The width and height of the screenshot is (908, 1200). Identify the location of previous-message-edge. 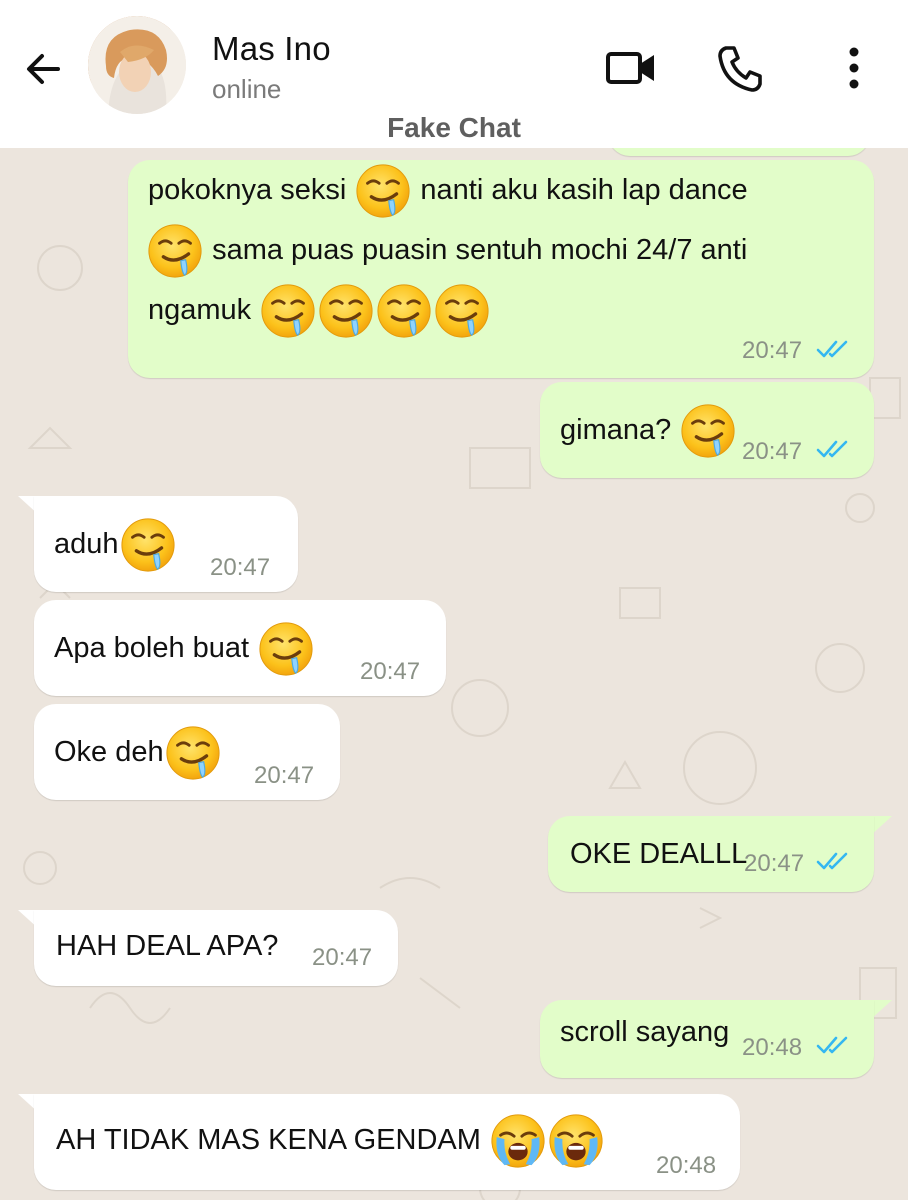
(739, 152).